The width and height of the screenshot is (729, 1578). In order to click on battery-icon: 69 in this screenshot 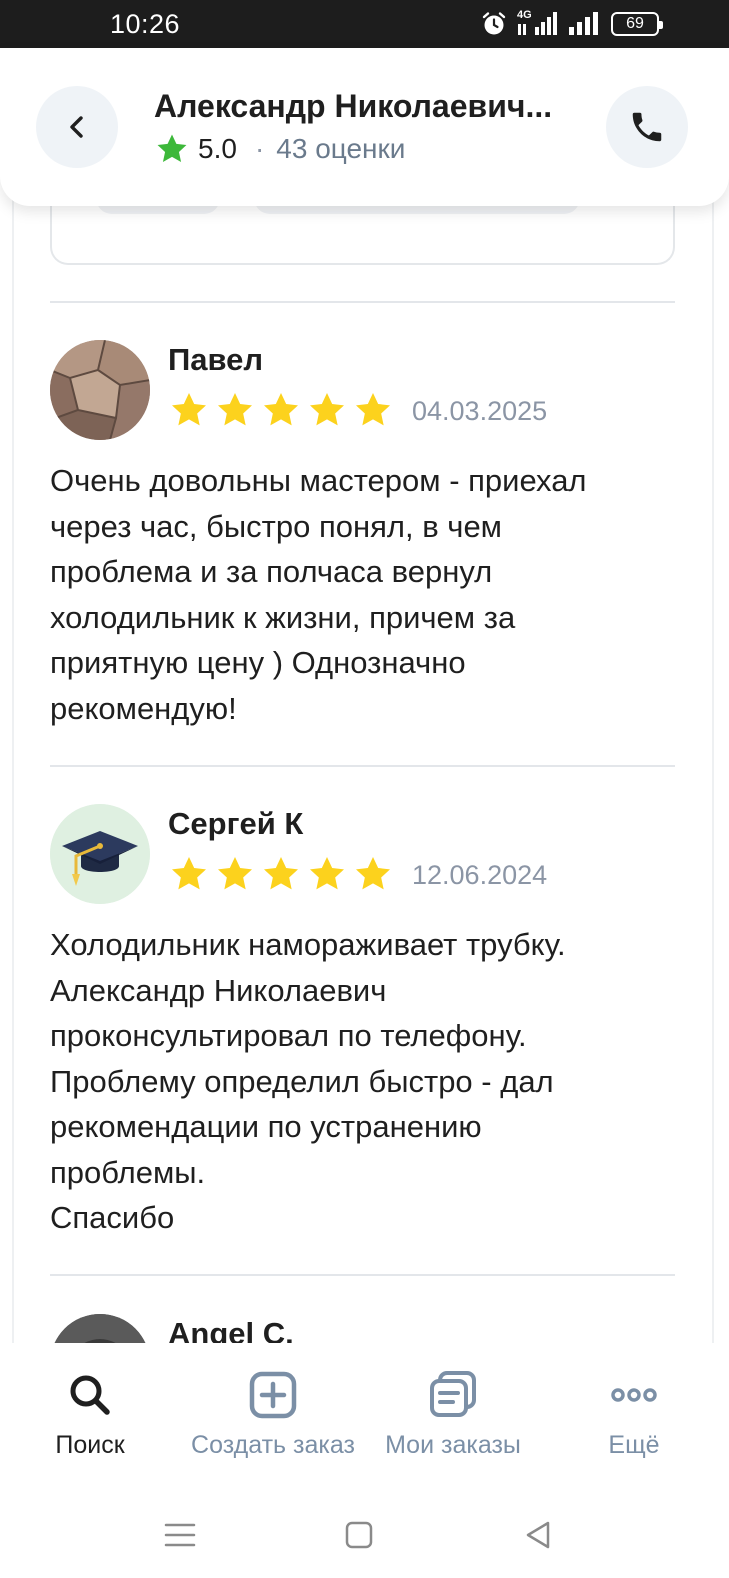, I will do `click(637, 24)`.